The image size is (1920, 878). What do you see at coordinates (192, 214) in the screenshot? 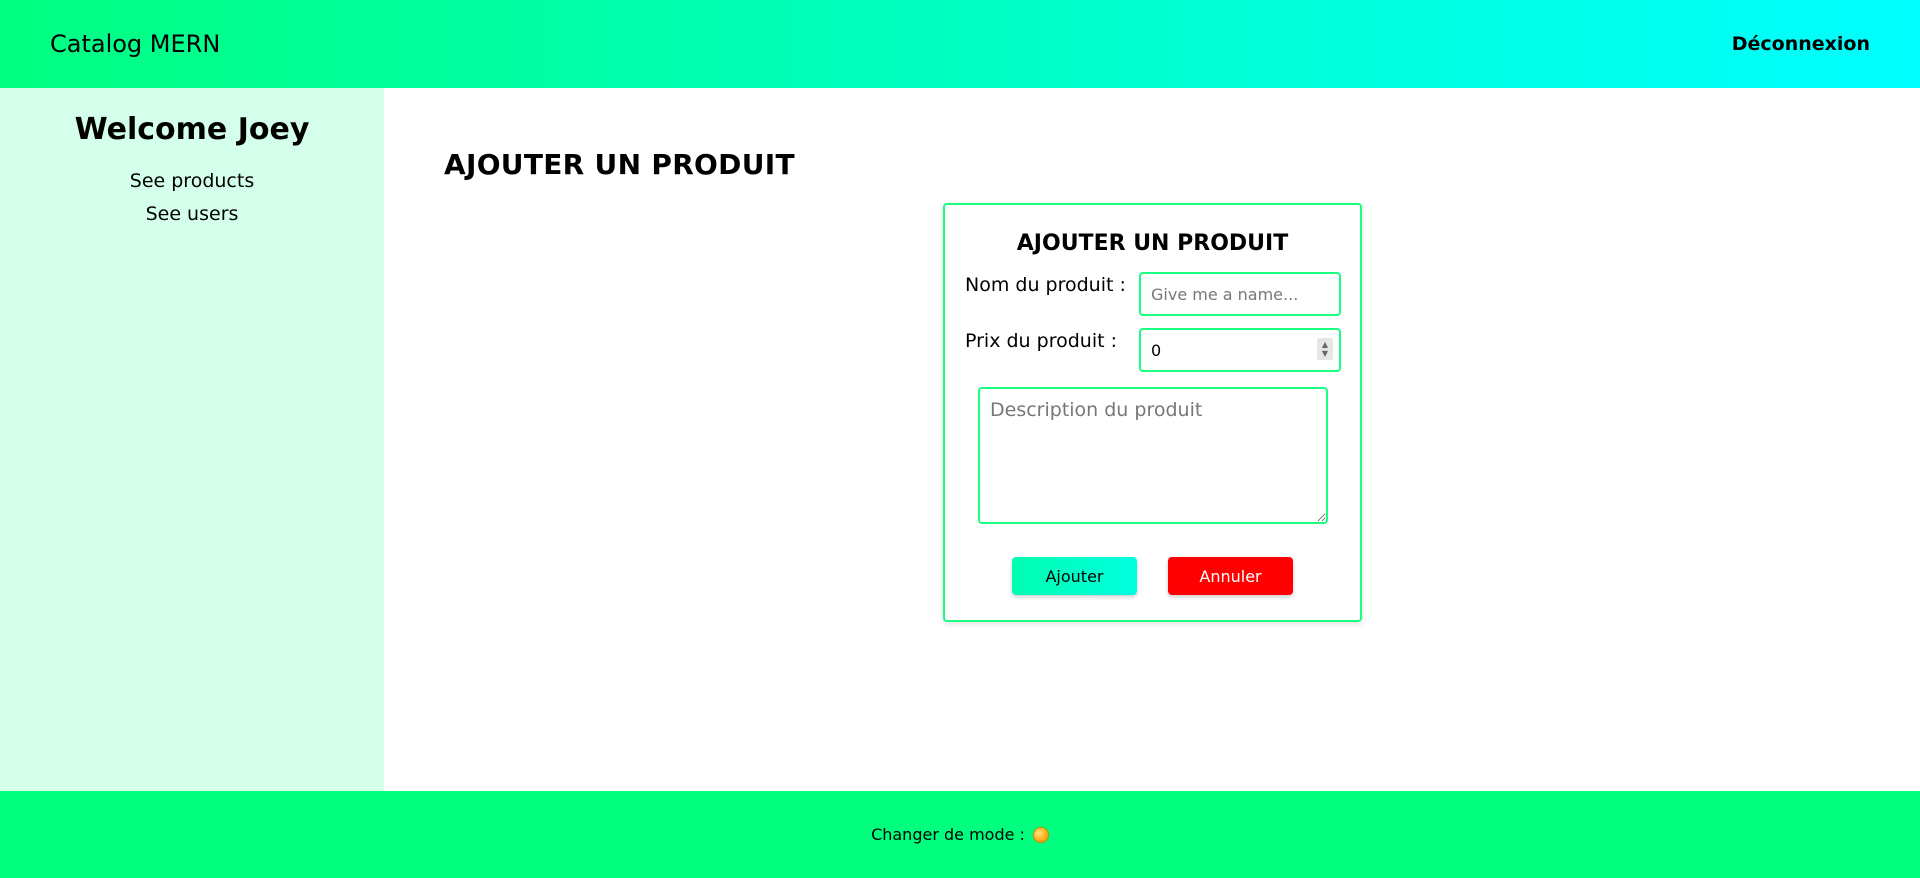
I see `sidebar-item-users: See users` at bounding box center [192, 214].